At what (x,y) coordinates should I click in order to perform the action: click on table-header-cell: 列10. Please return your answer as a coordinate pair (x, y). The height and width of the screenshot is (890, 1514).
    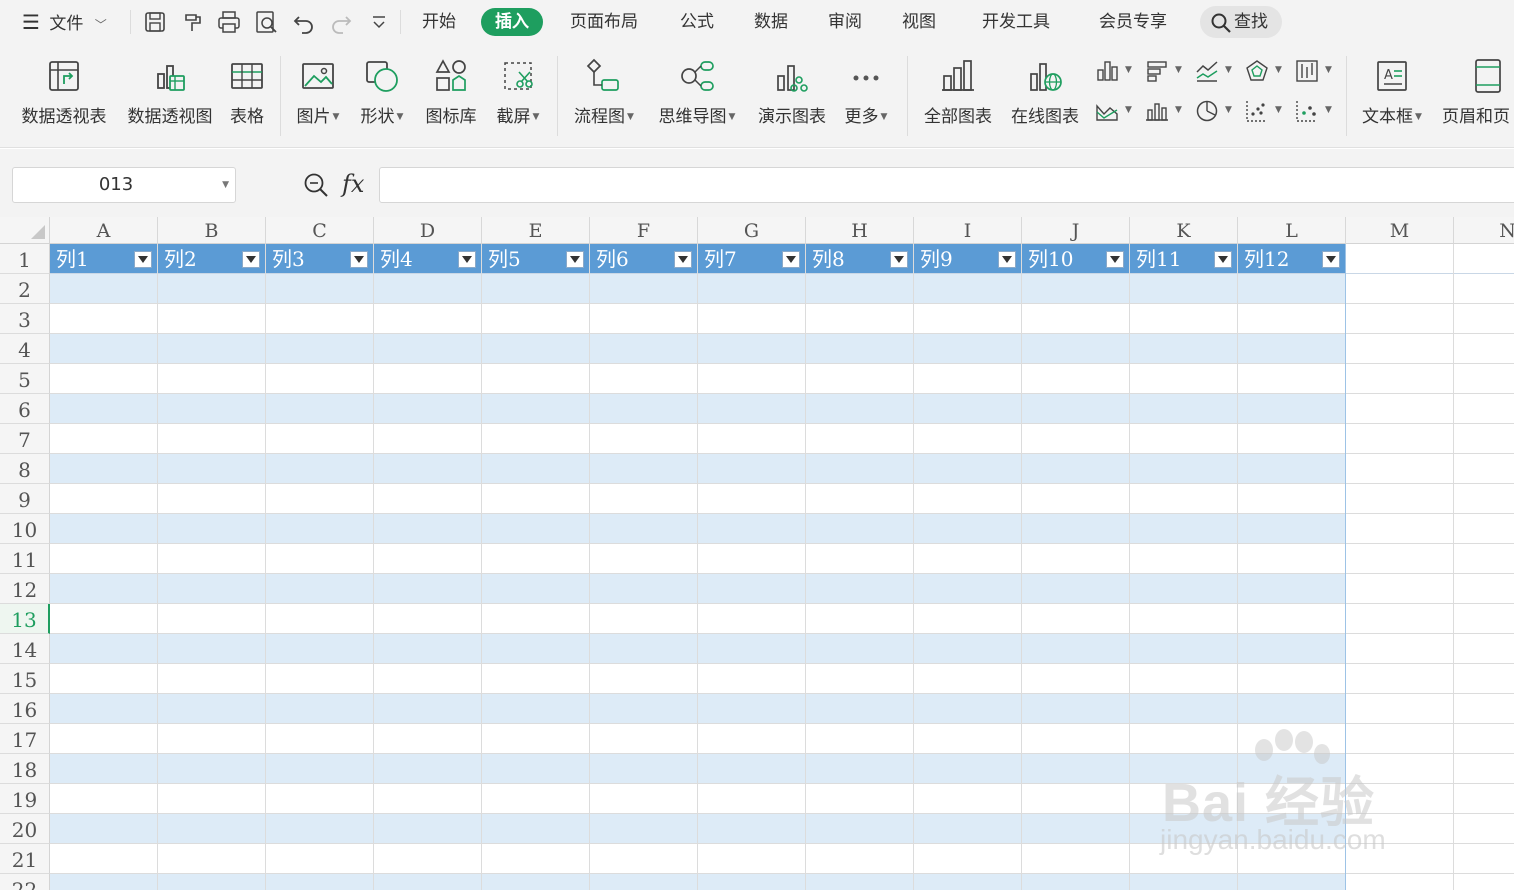
    Looking at the image, I should click on (1062, 258).